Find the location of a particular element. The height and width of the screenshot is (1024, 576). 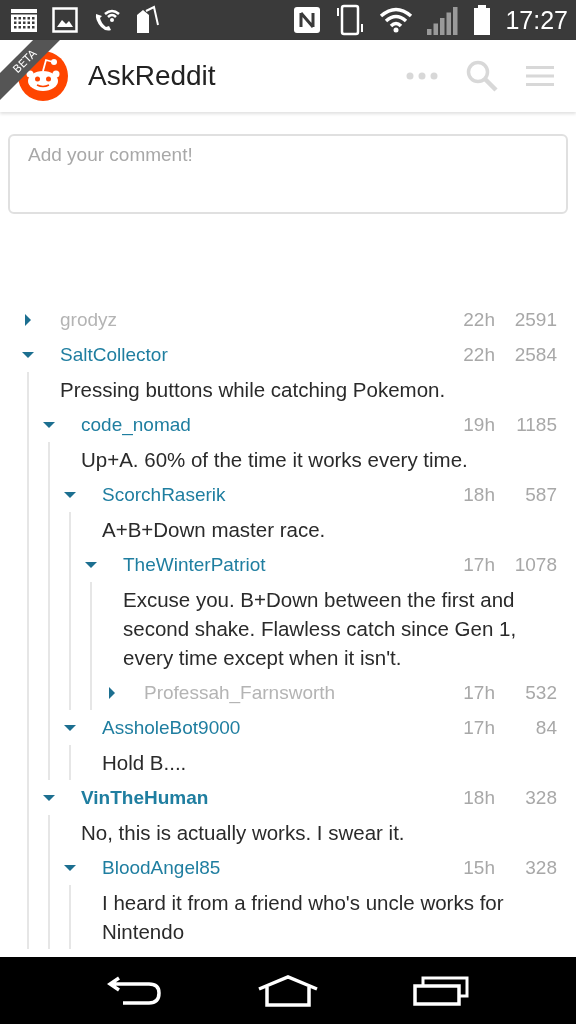

comment-author: SaltCollector is located at coordinates (247, 354).